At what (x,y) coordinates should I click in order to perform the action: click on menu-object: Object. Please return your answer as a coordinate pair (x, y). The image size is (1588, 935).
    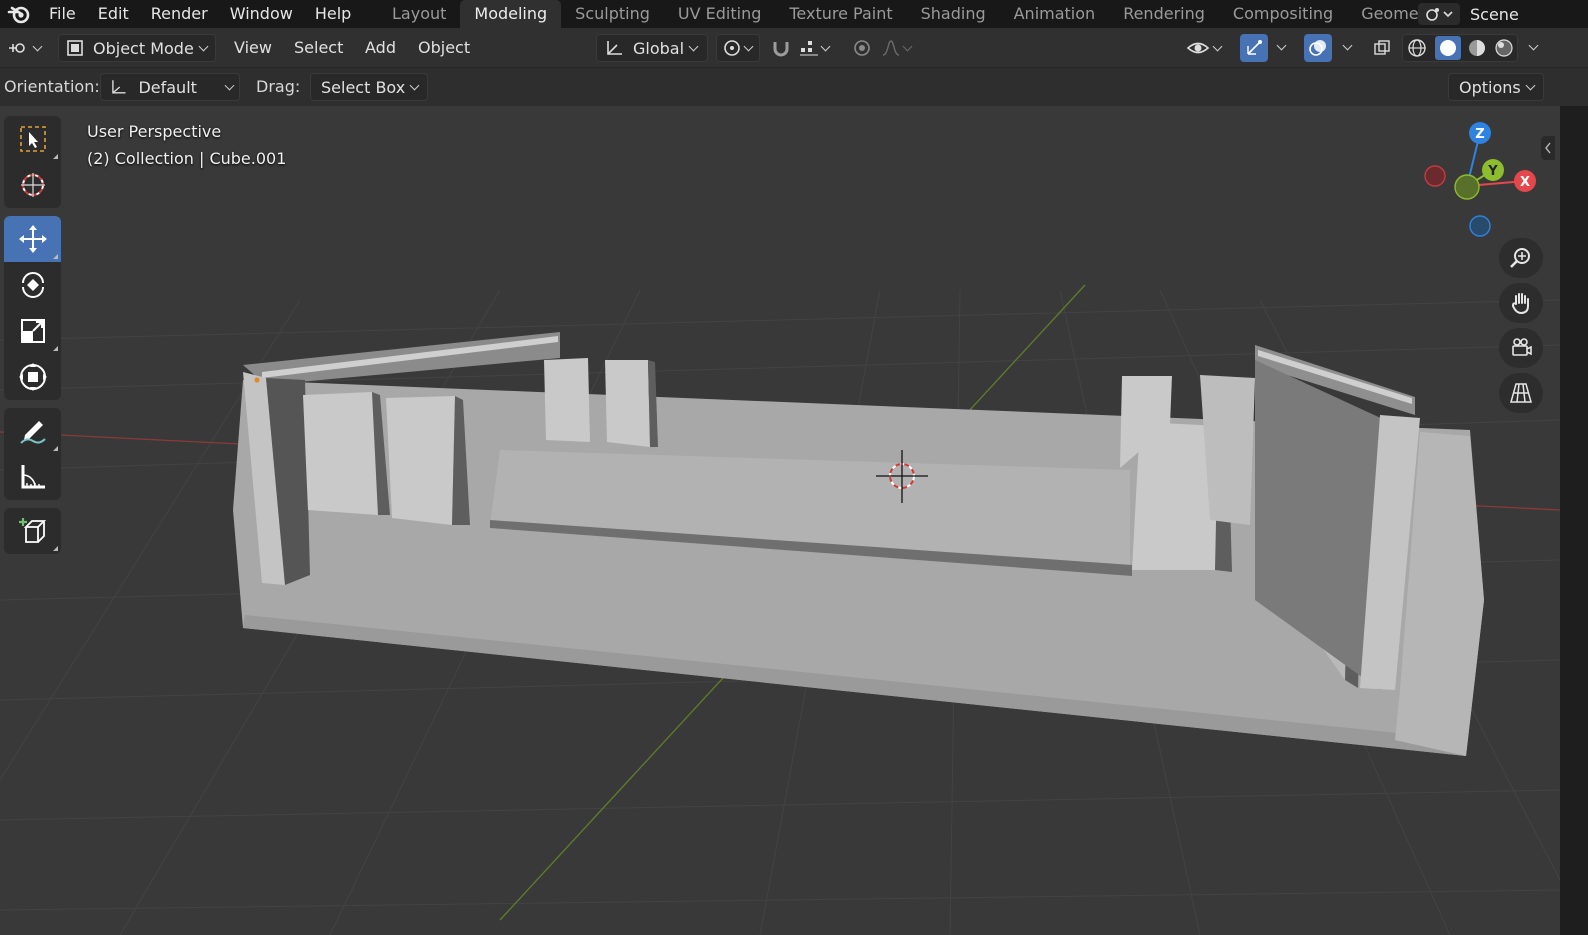
    Looking at the image, I should click on (444, 48).